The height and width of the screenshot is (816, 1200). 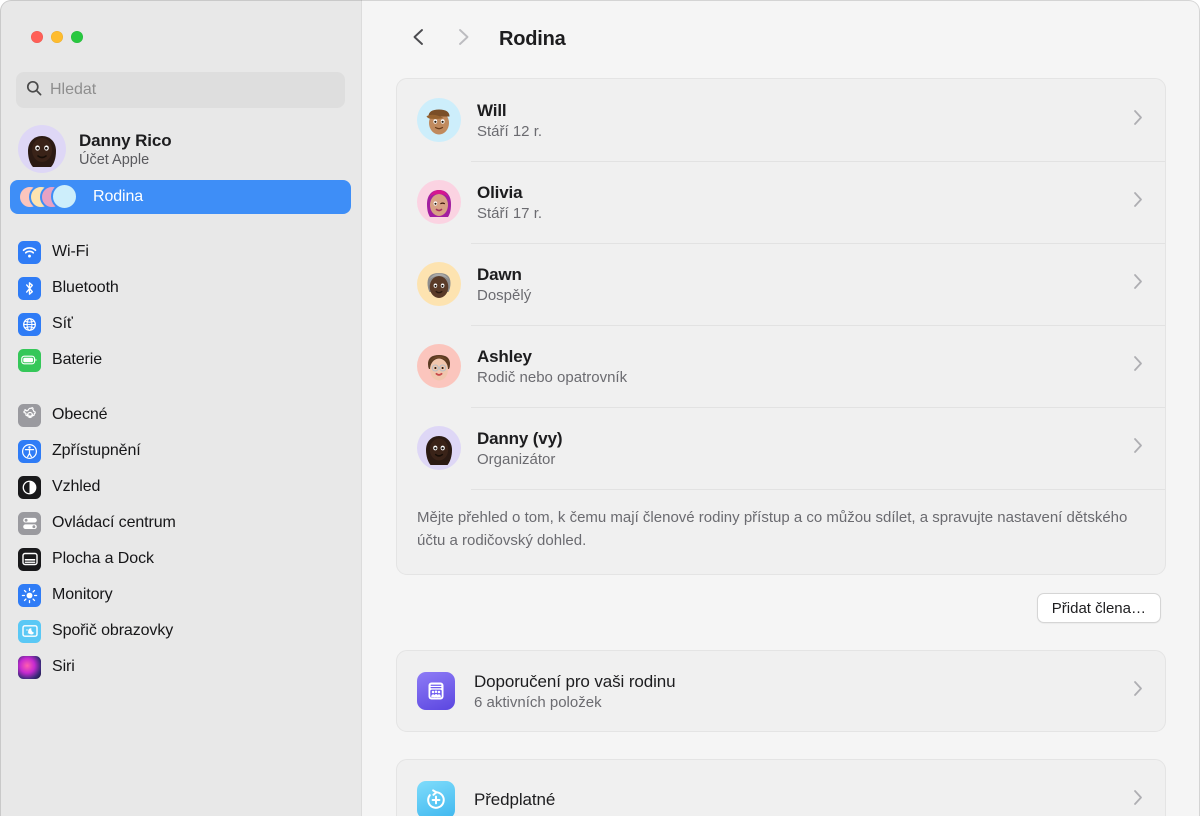 I want to click on family-member-row: Danny (vy) Organizátor, so click(x=781, y=448).